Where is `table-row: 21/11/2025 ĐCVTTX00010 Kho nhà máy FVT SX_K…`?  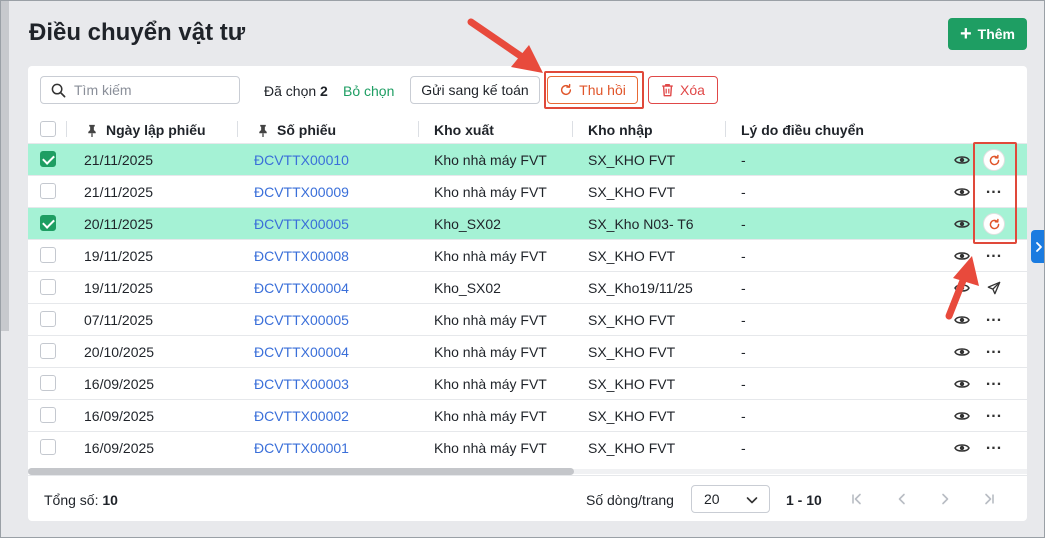
table-row: 21/11/2025 ĐCVTTX00010 Kho nhà máy FVT SX_K… is located at coordinates (527, 159).